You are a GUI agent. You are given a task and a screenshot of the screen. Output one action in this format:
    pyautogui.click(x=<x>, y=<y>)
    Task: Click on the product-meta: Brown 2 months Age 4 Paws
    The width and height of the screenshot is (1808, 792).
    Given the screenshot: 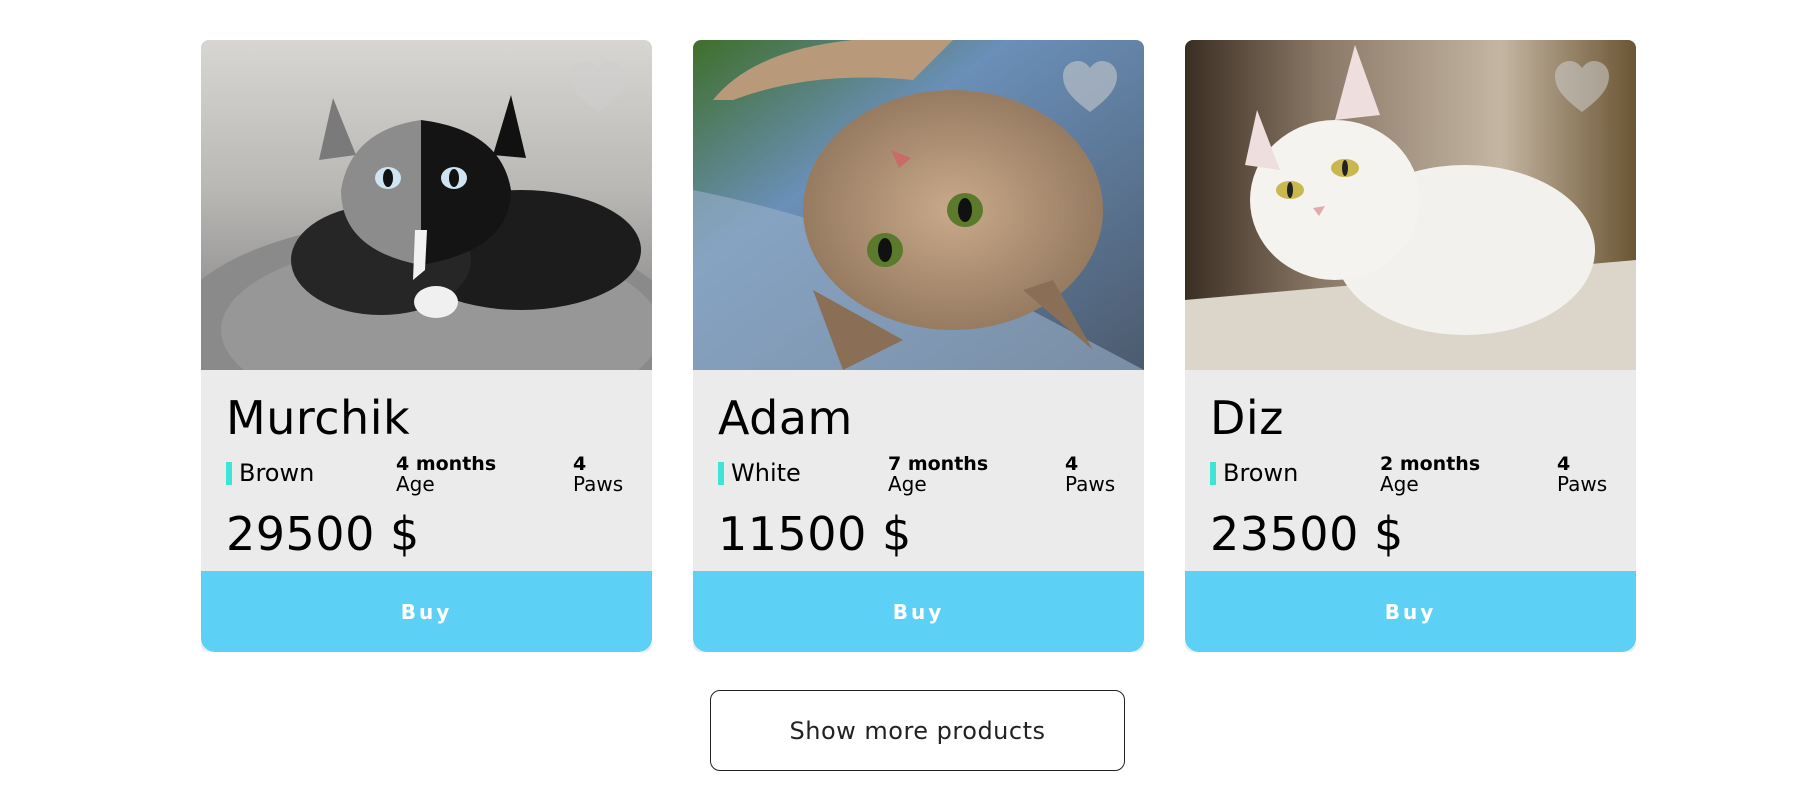 What is the action you would take?
    pyautogui.click(x=1410, y=476)
    